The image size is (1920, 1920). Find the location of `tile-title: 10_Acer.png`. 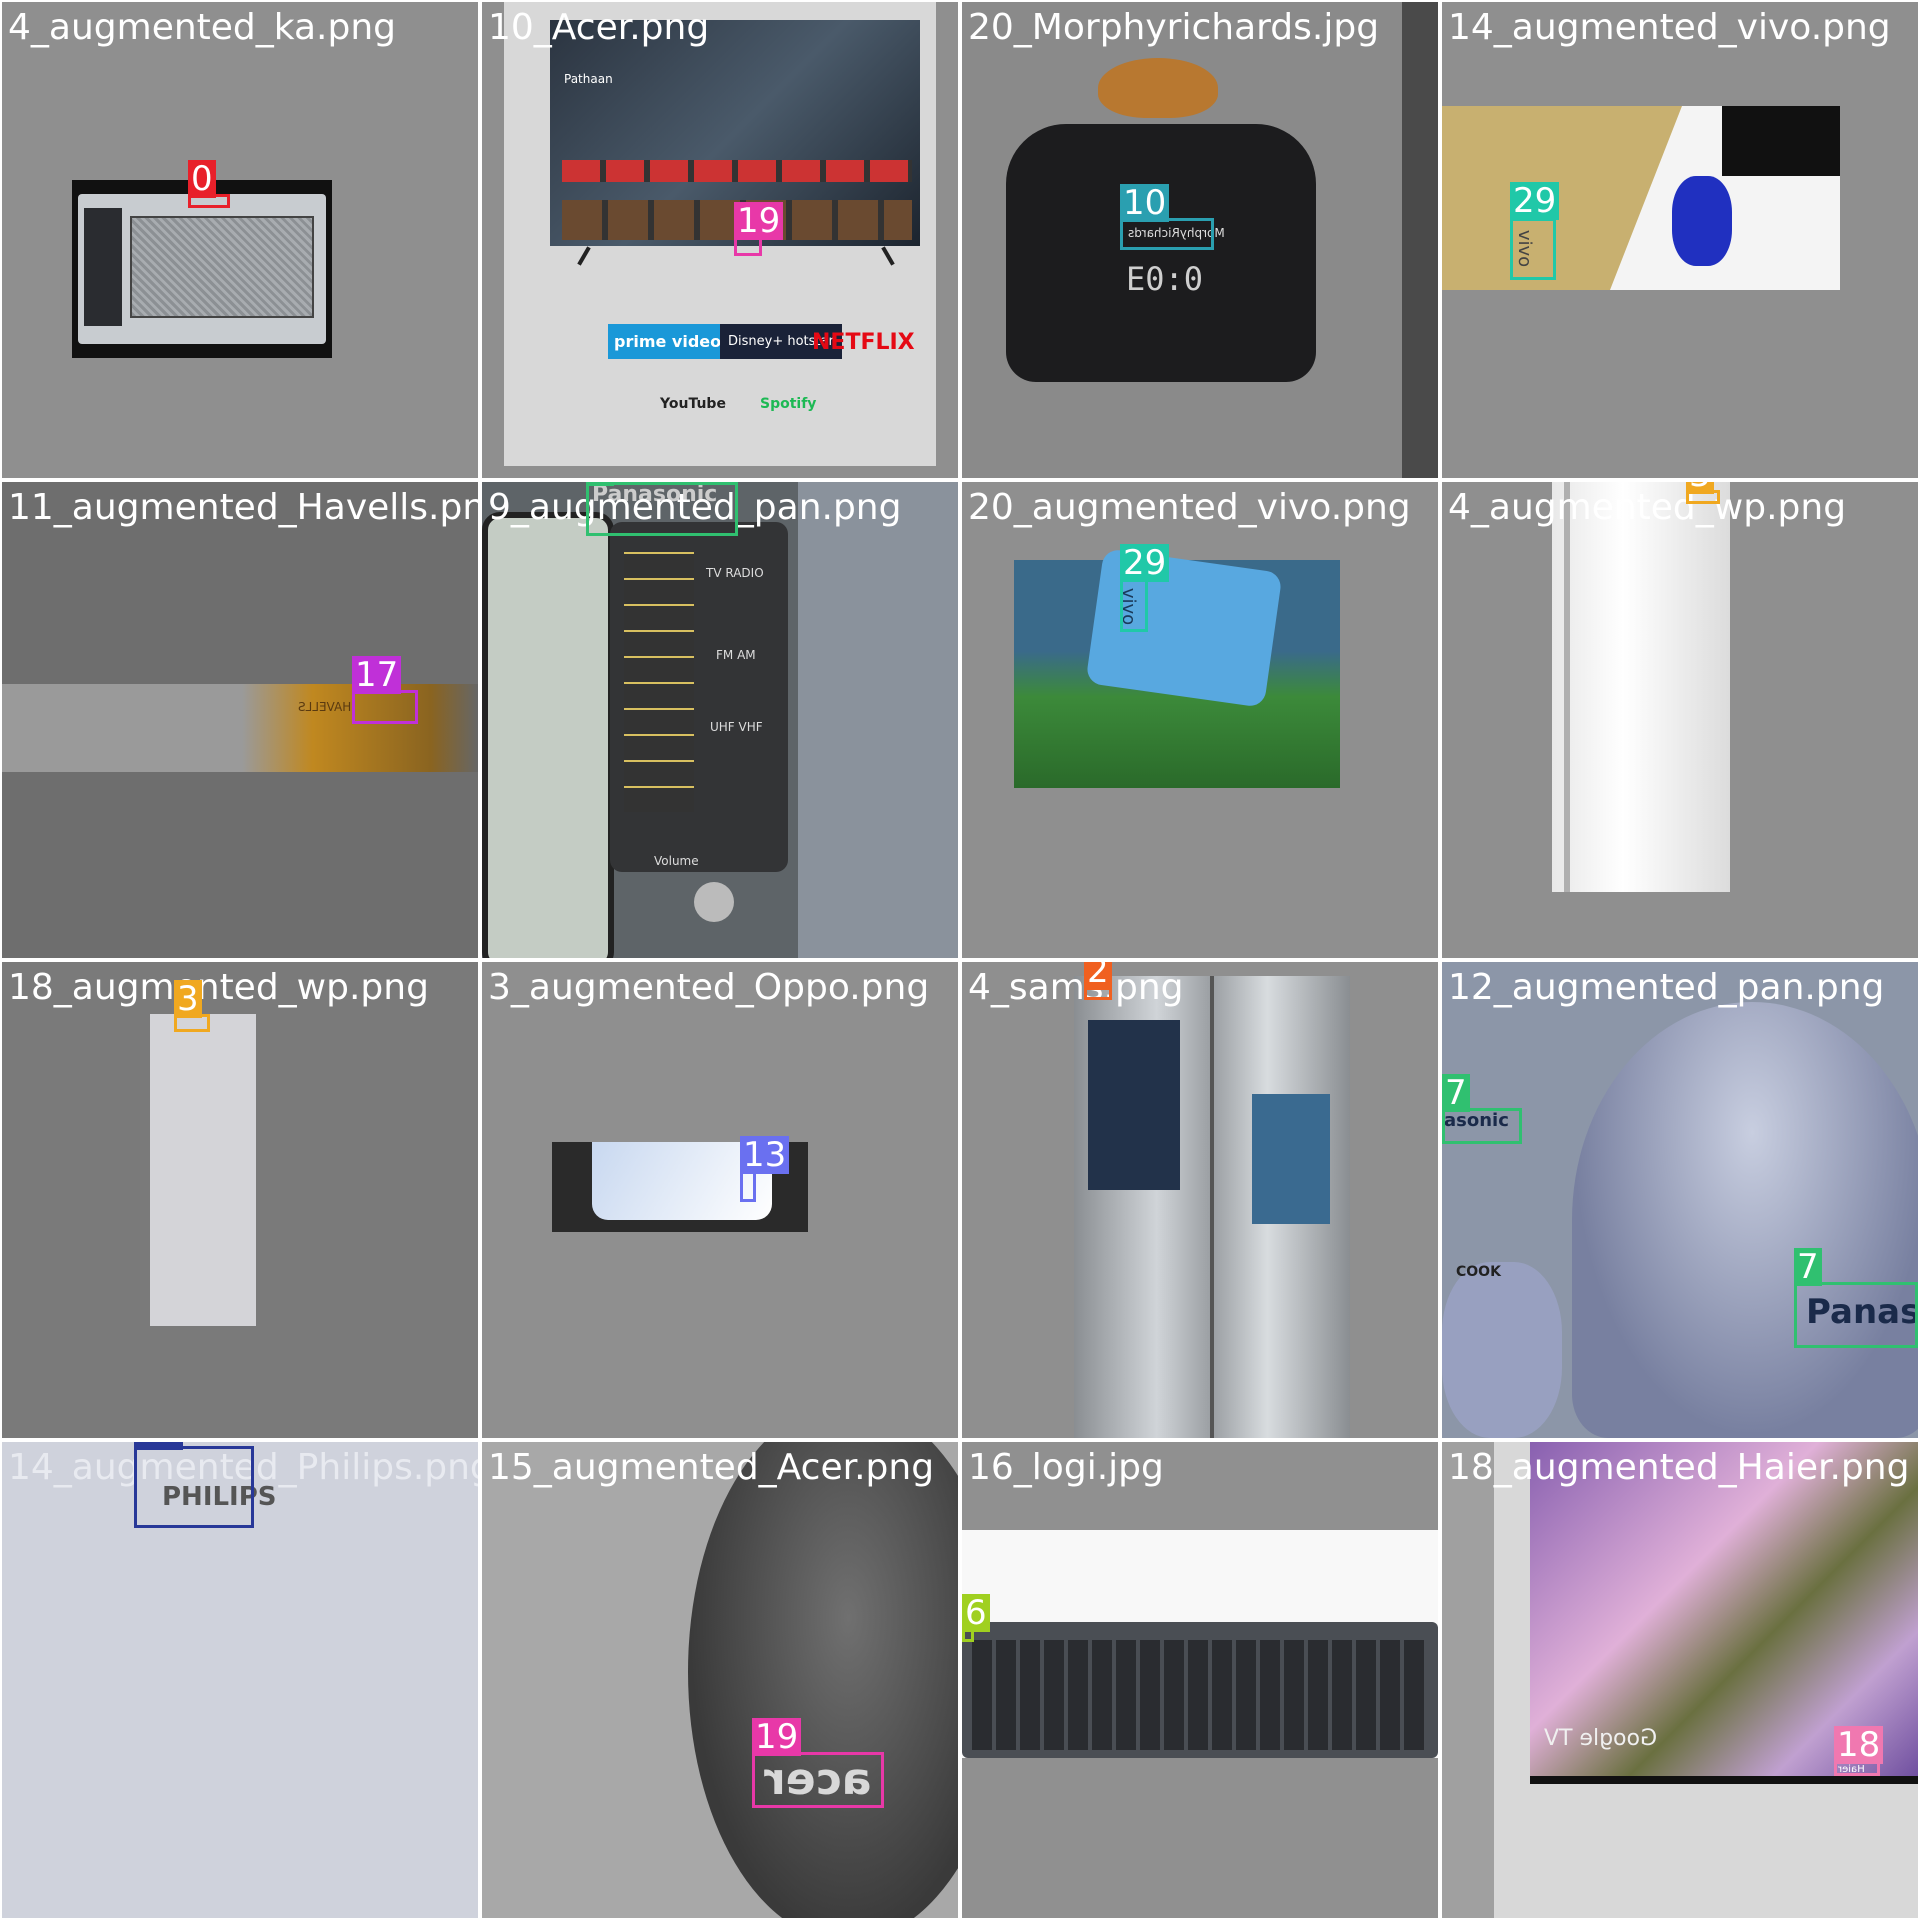

tile-title: 10_Acer.png is located at coordinates (599, 27).